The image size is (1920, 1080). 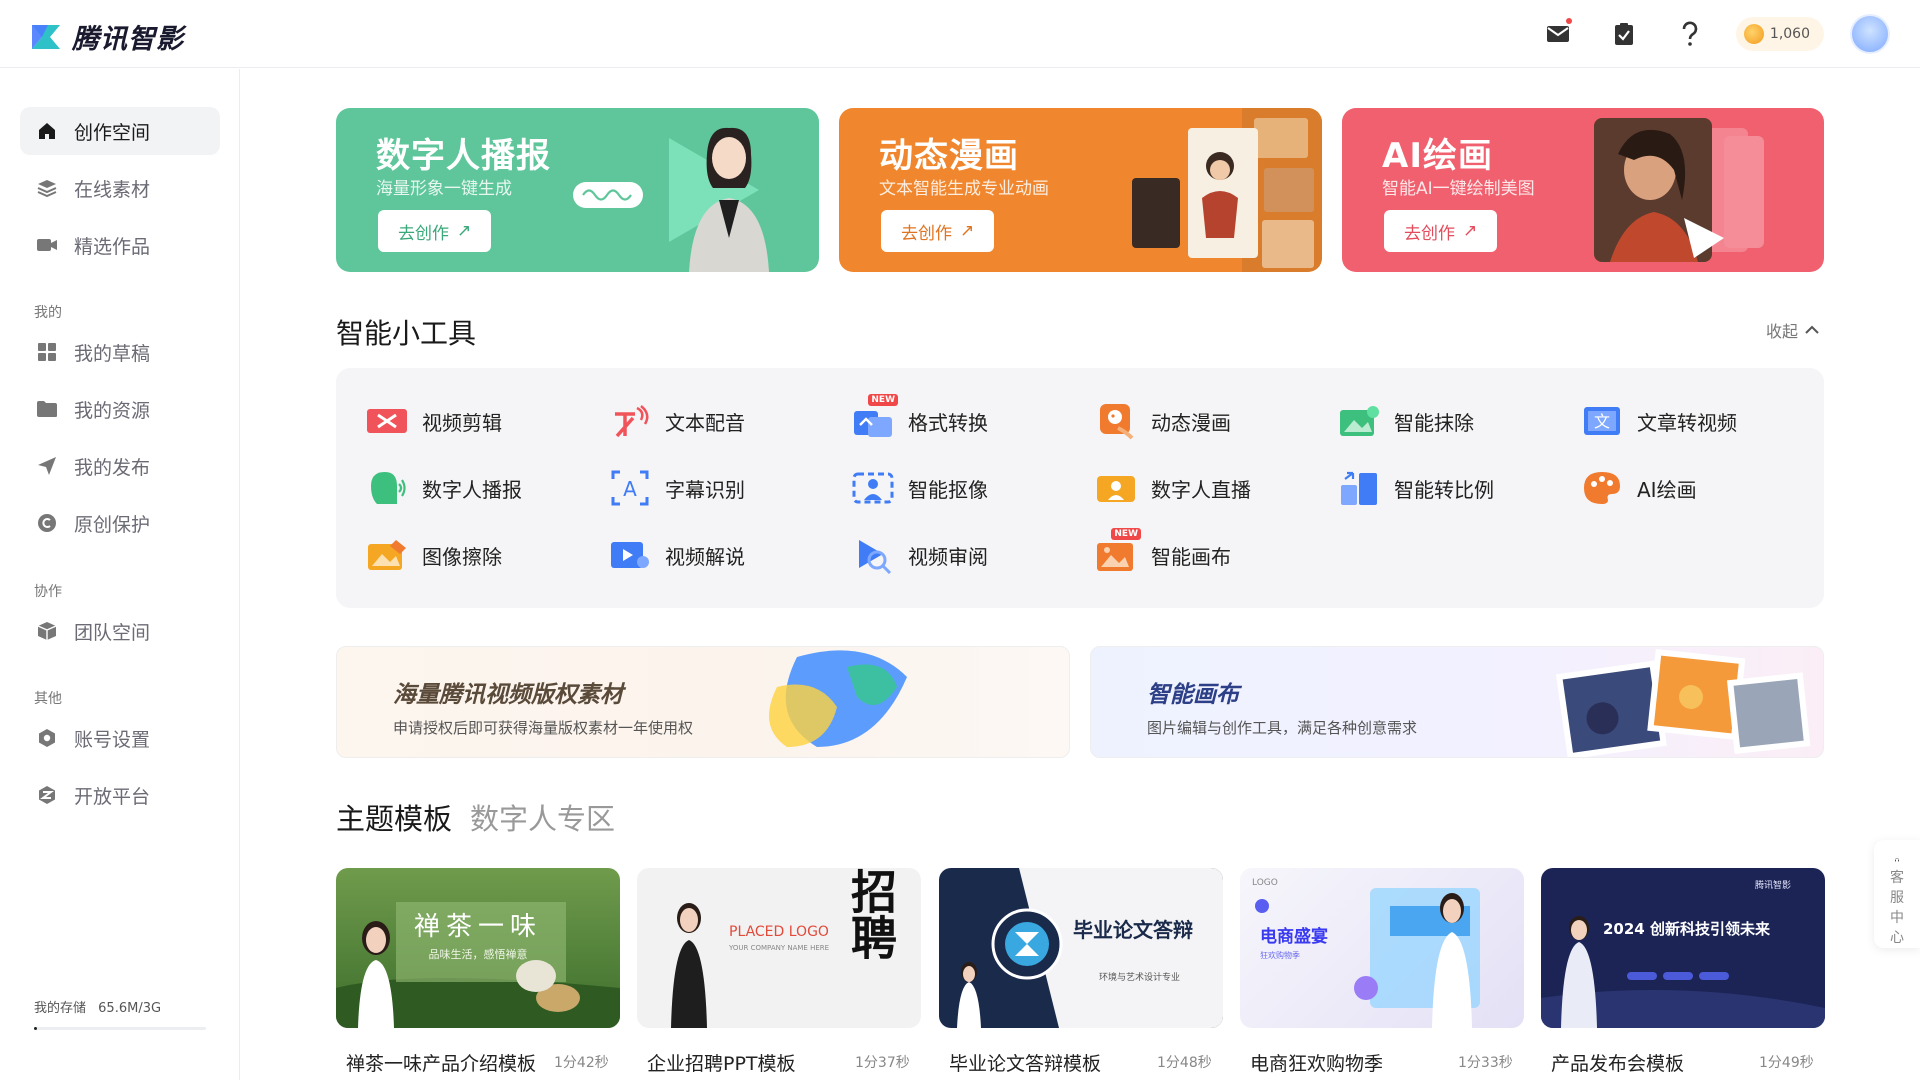 What do you see at coordinates (434, 555) in the screenshot?
I see `tool-image-erase: 图像擦除` at bounding box center [434, 555].